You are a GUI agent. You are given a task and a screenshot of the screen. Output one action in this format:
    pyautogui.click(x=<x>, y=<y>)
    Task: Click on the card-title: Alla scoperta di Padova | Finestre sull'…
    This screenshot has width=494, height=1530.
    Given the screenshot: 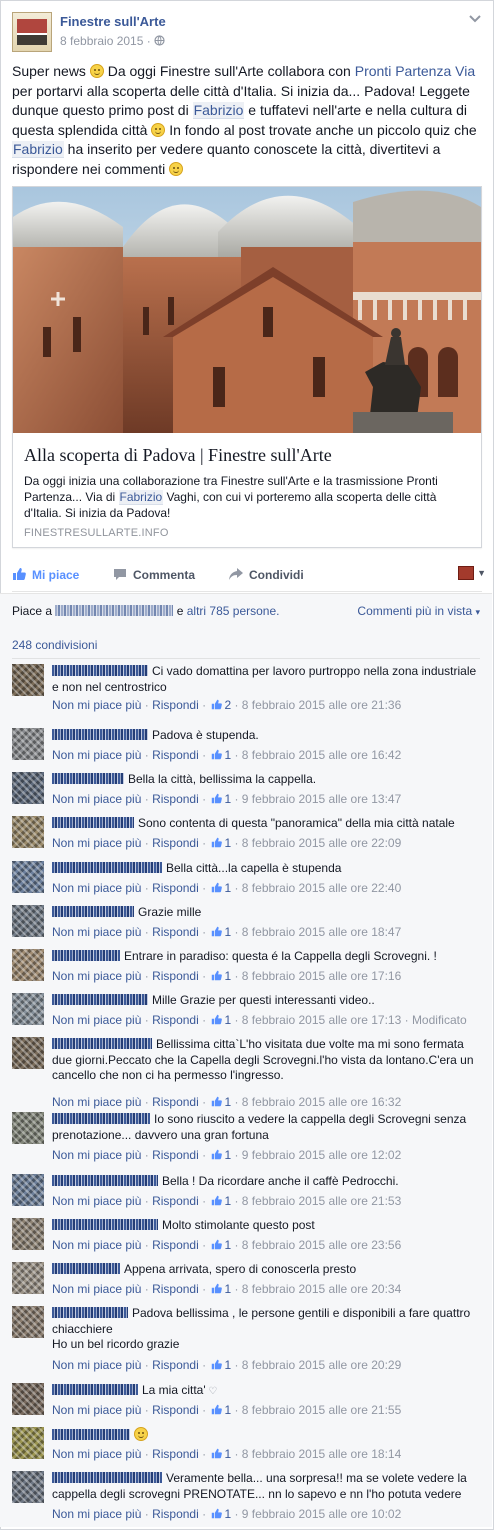 What is the action you would take?
    pyautogui.click(x=178, y=455)
    